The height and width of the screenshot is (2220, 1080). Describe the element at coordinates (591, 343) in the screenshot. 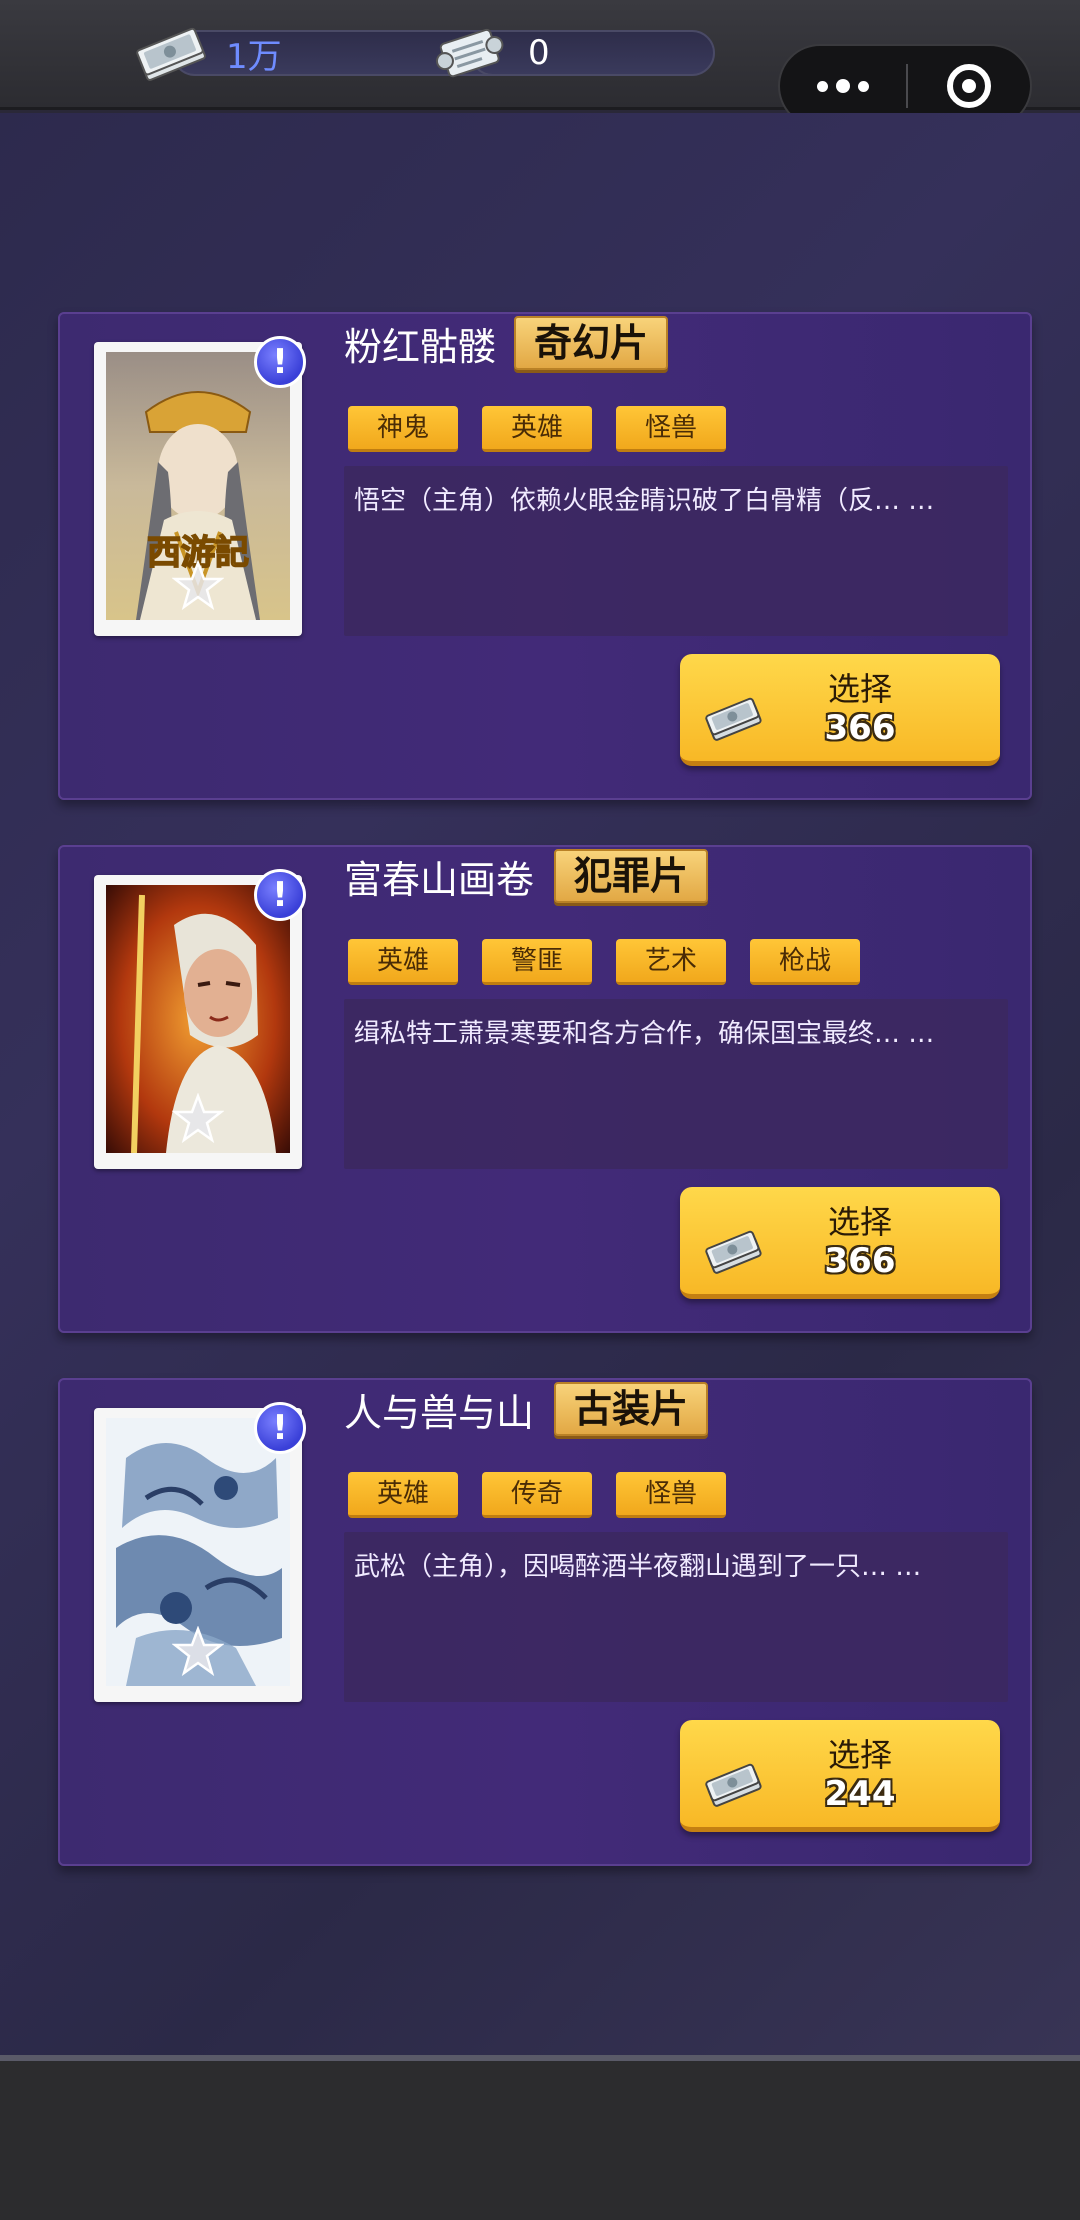

I see `genre-badge: 奇幻片` at that location.